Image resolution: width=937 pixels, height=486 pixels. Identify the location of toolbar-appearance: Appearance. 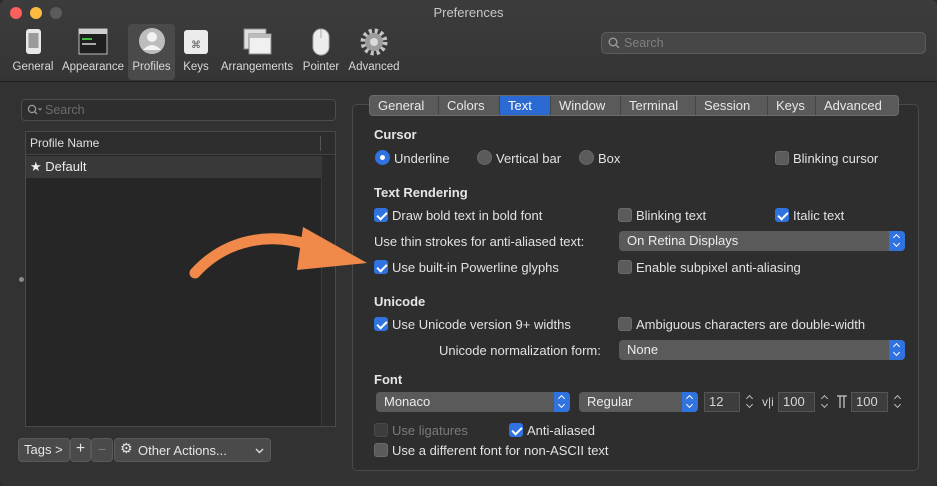
(93, 52).